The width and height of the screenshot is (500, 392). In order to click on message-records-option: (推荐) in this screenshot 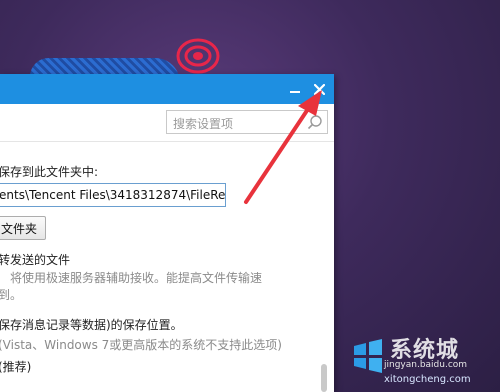, I will do `click(15, 366)`.